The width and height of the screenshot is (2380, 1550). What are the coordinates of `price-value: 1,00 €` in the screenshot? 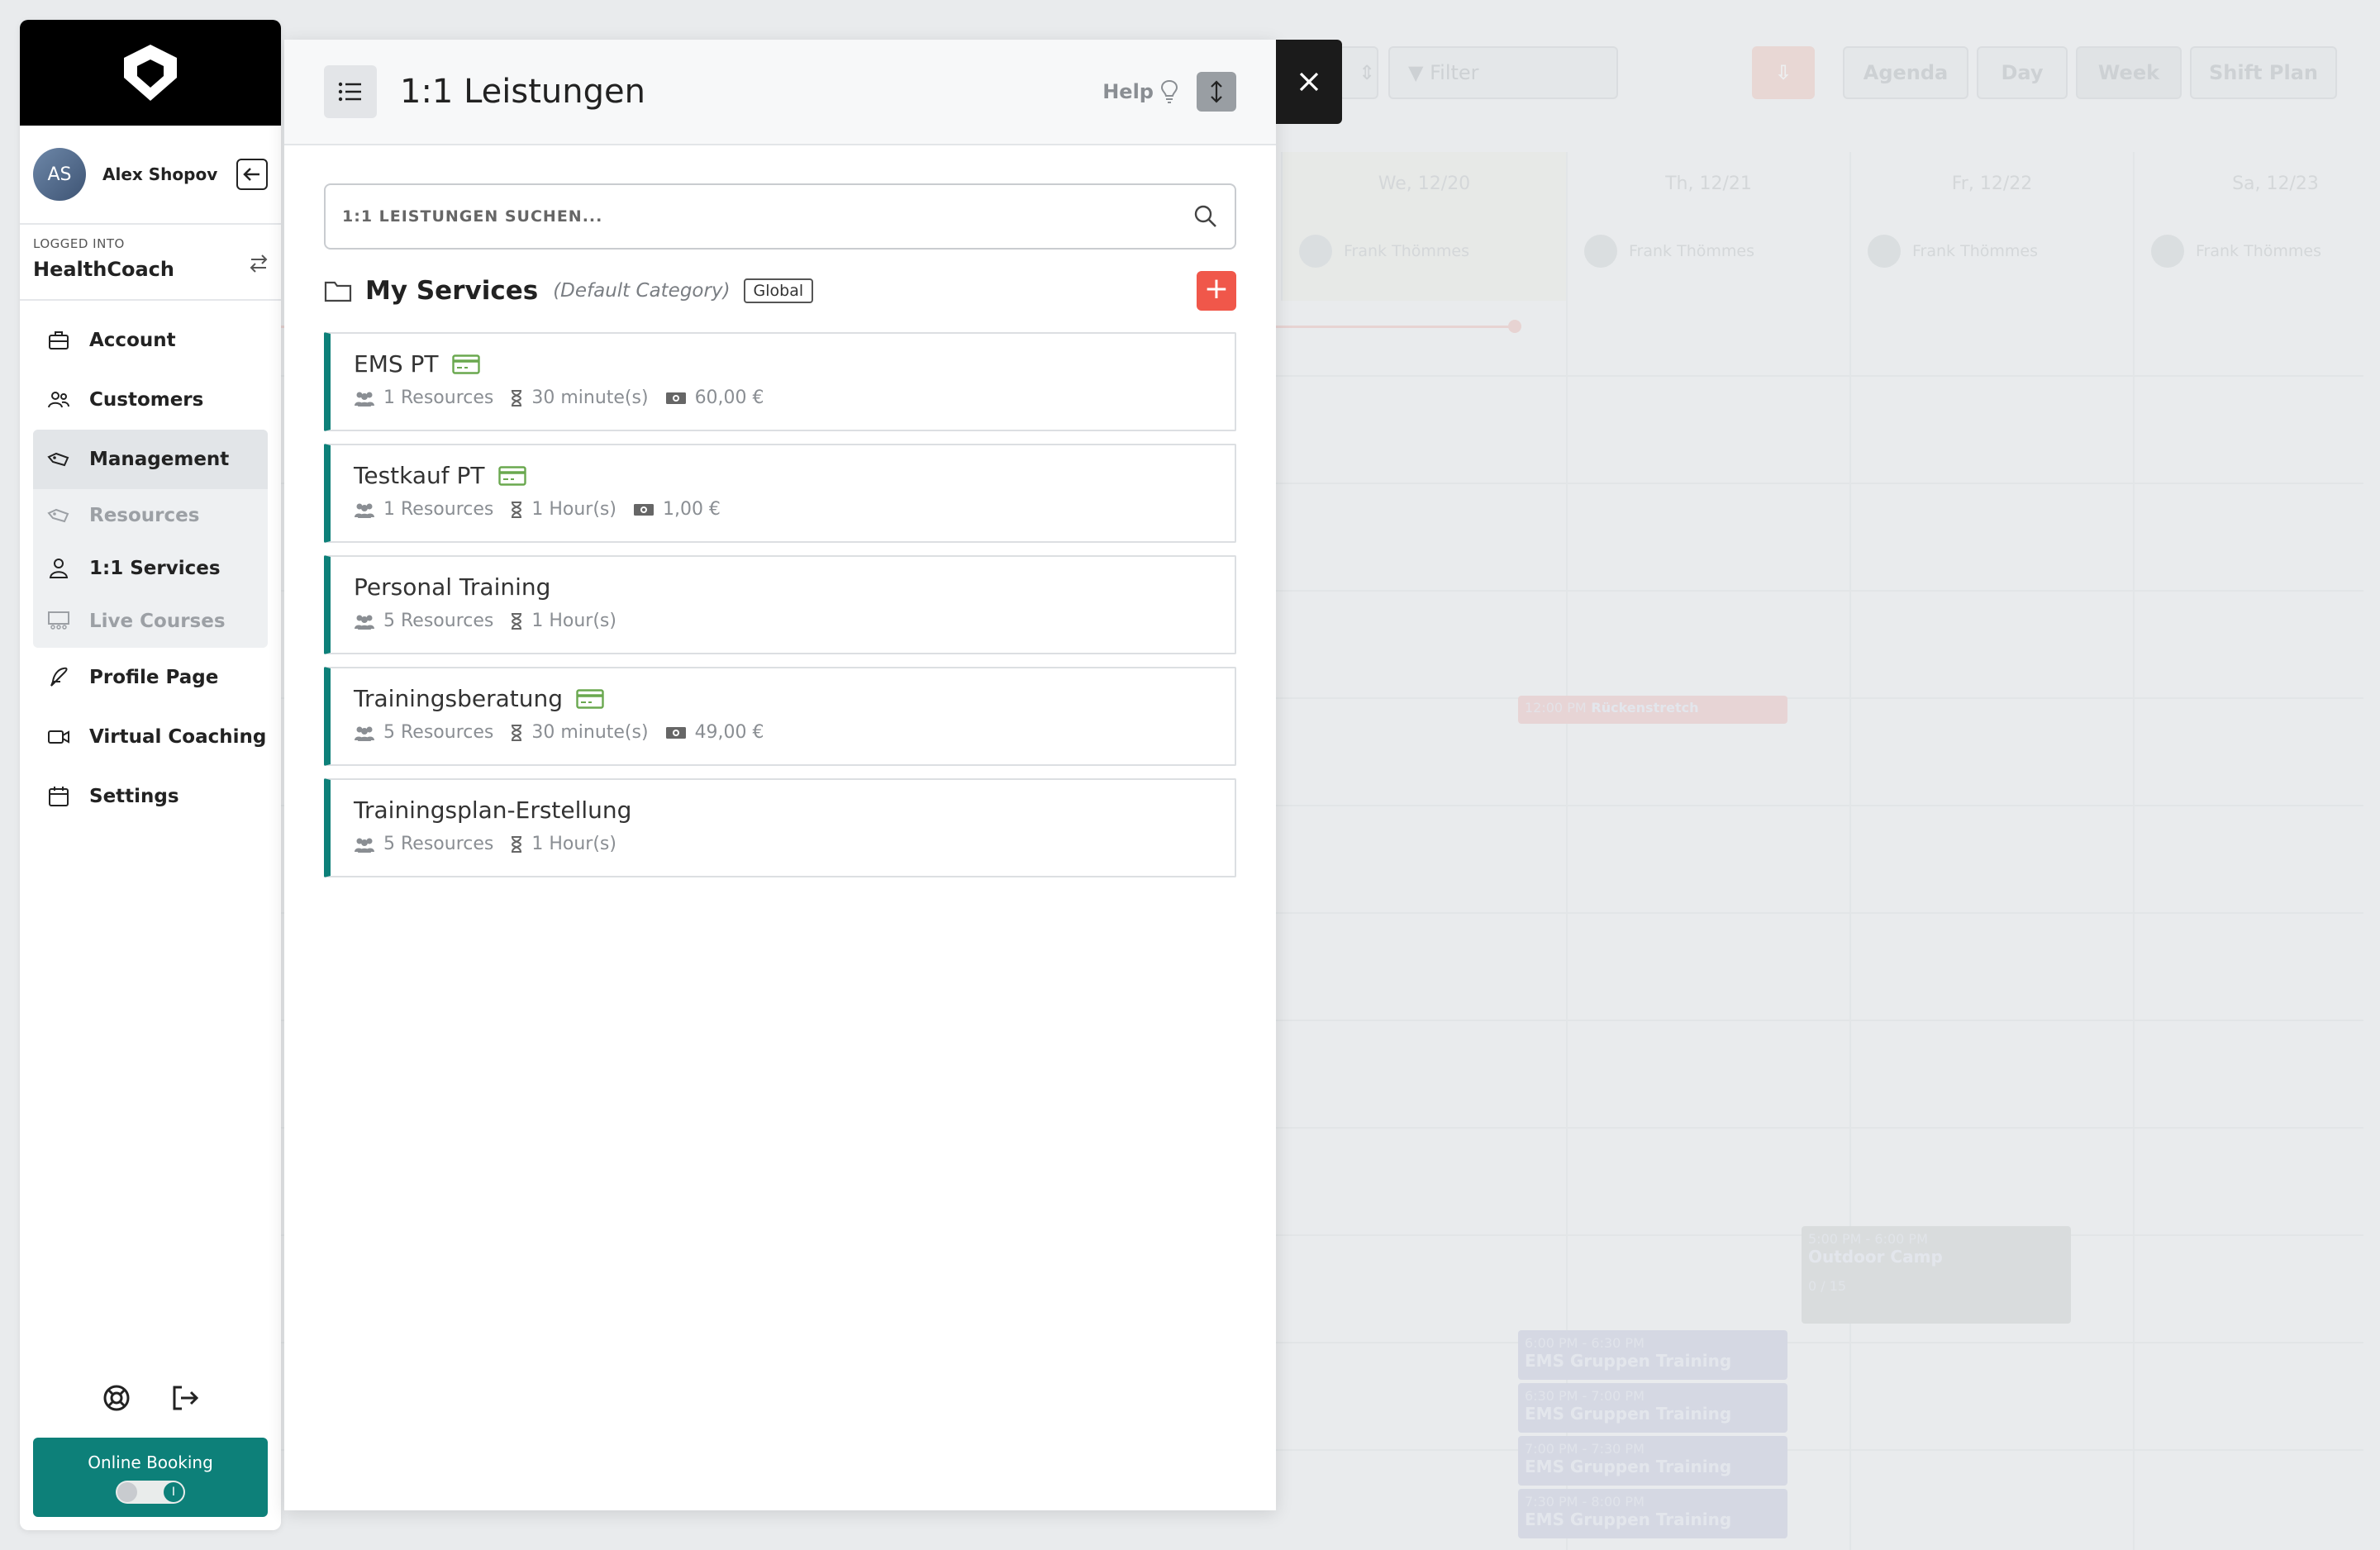 It's located at (691, 509).